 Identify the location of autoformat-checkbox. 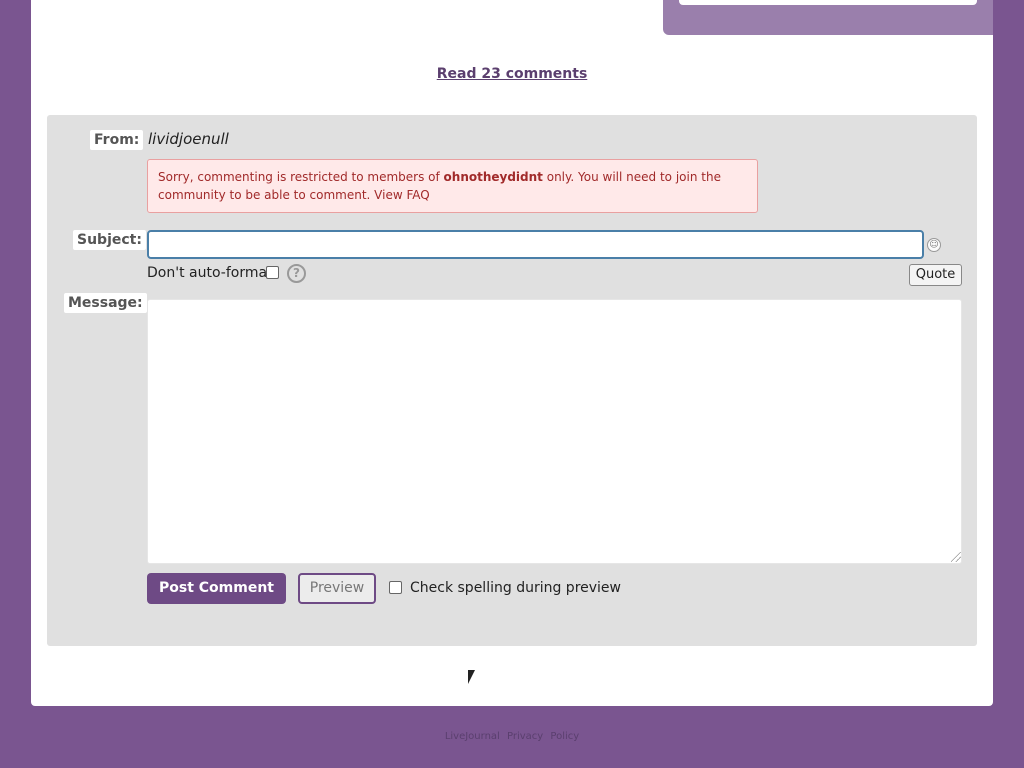
(272, 272).